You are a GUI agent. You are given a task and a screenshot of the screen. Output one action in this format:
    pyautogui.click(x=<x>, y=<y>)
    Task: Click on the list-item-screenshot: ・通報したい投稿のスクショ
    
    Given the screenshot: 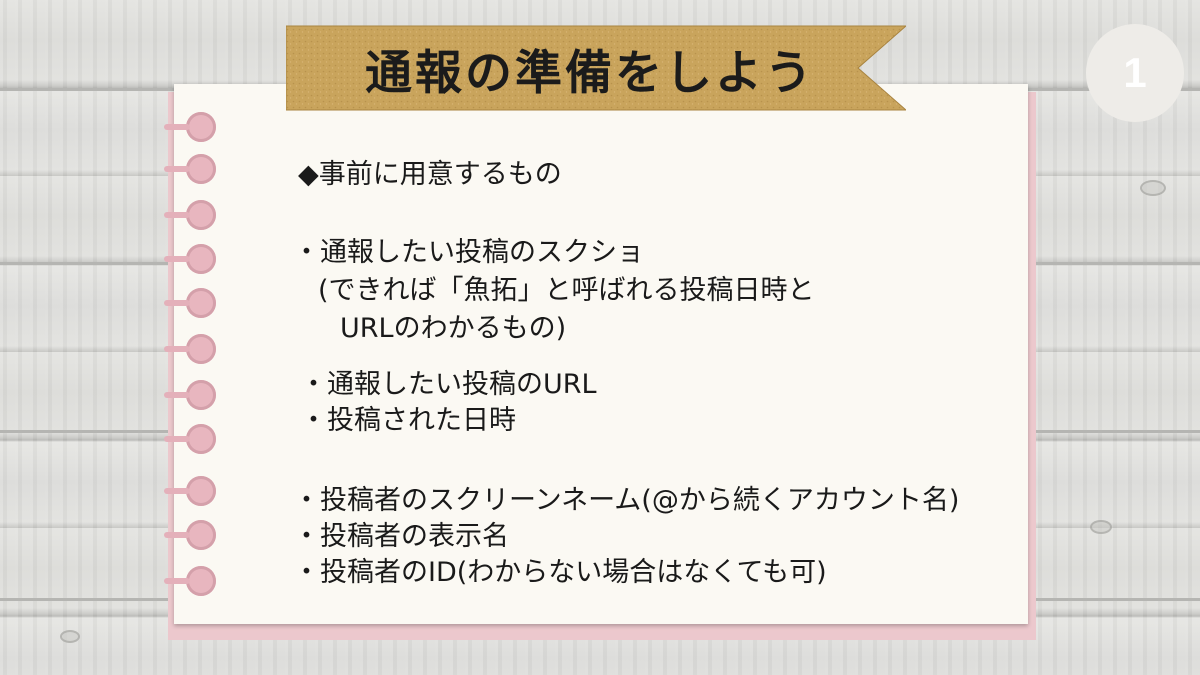 What is the action you would take?
    pyautogui.click(x=468, y=252)
    